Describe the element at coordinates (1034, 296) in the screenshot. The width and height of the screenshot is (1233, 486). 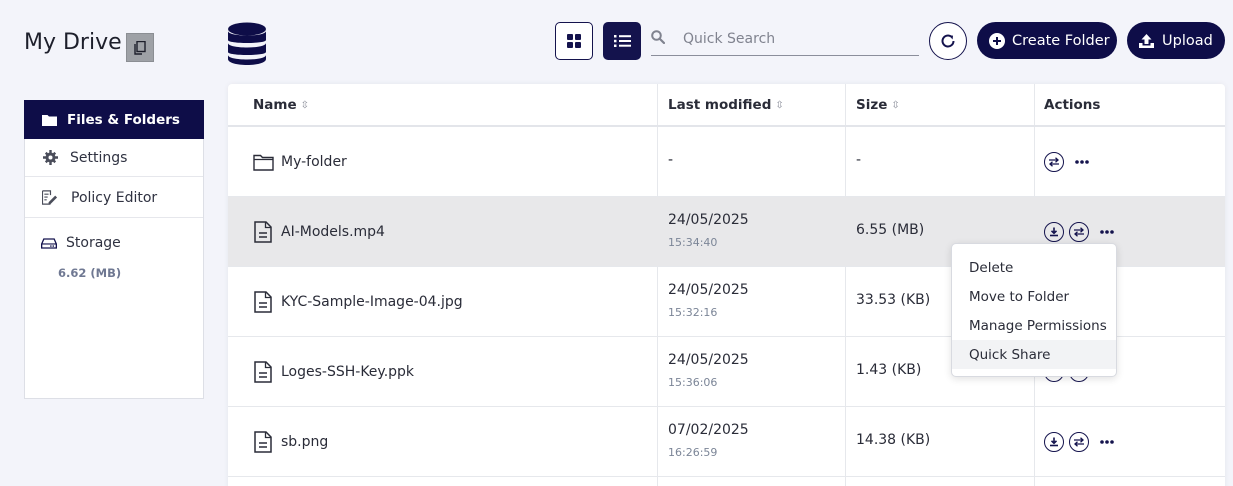
I see `menu-item-move-to-folder: Move to Folder` at that location.